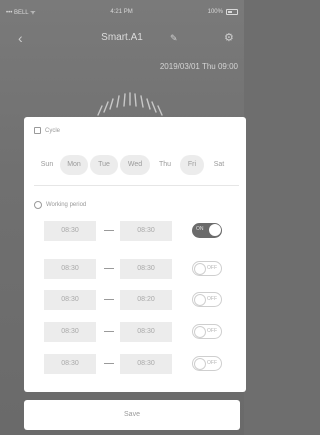  I want to click on clock-icon, so click(38, 205).